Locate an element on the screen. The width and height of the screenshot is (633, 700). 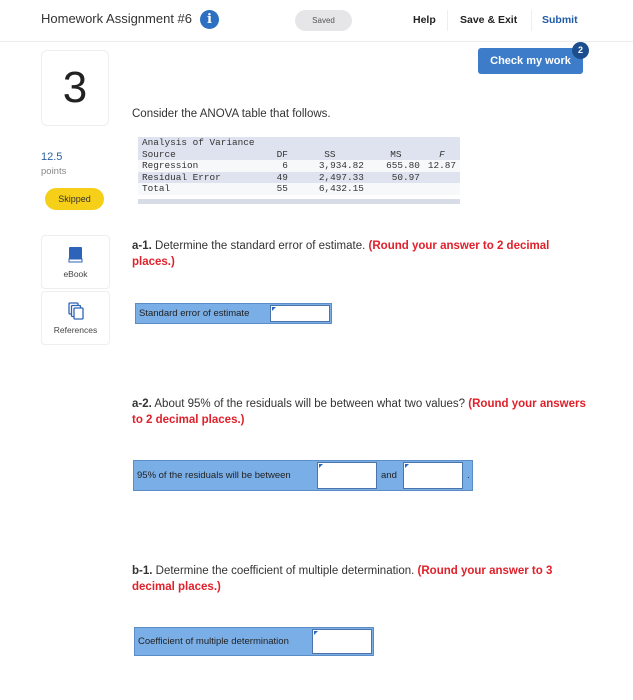
anova-cell: 49 is located at coordinates (282, 177).